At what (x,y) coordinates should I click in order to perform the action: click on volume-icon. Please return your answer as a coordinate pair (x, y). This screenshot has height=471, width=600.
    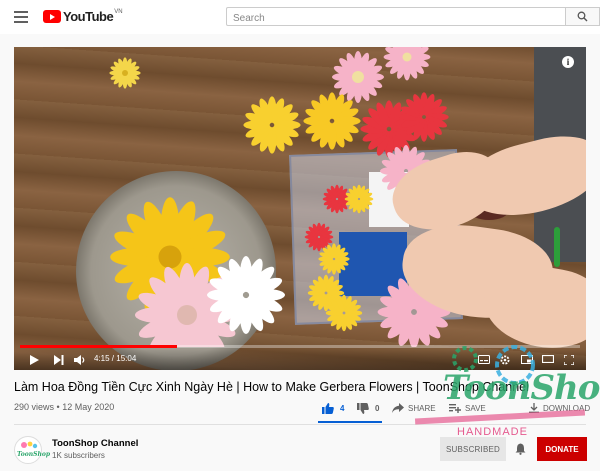
    Looking at the image, I should click on (80, 360).